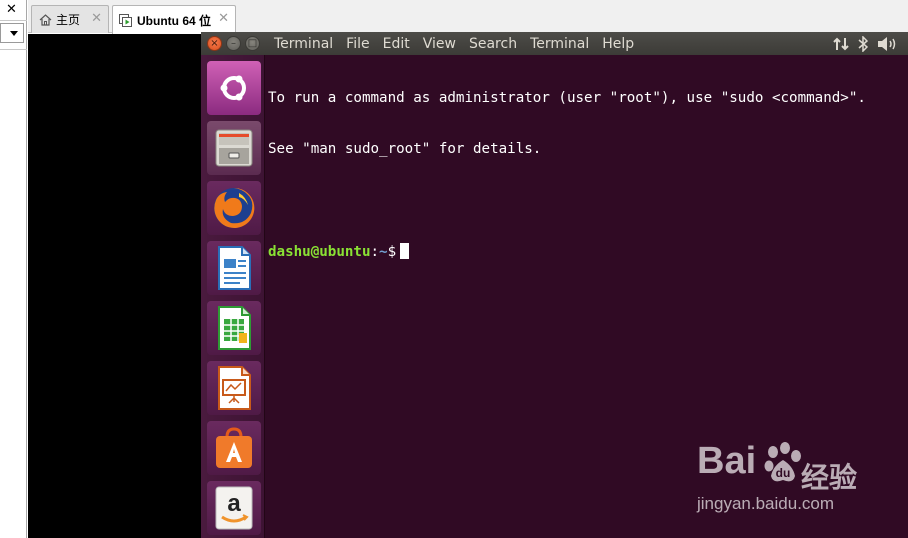  What do you see at coordinates (357, 44) in the screenshot?
I see `menu-file: File` at bounding box center [357, 44].